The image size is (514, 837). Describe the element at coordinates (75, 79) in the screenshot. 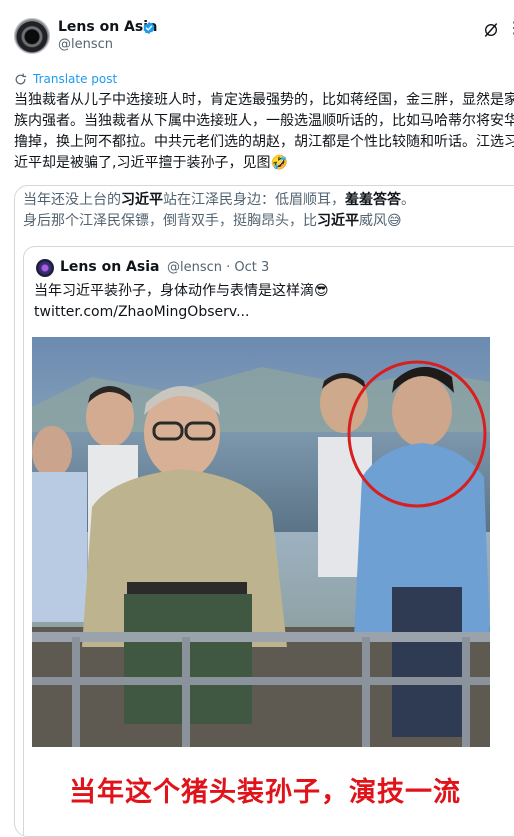

I see `translate-post-label: Translate post` at that location.